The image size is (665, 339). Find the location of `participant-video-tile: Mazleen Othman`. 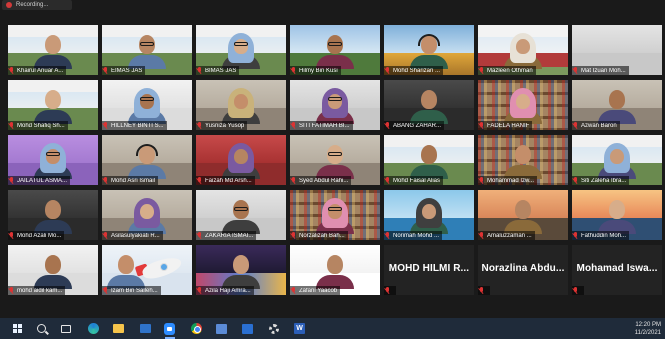

participant-video-tile: Mazleen Othman is located at coordinates (523, 50).